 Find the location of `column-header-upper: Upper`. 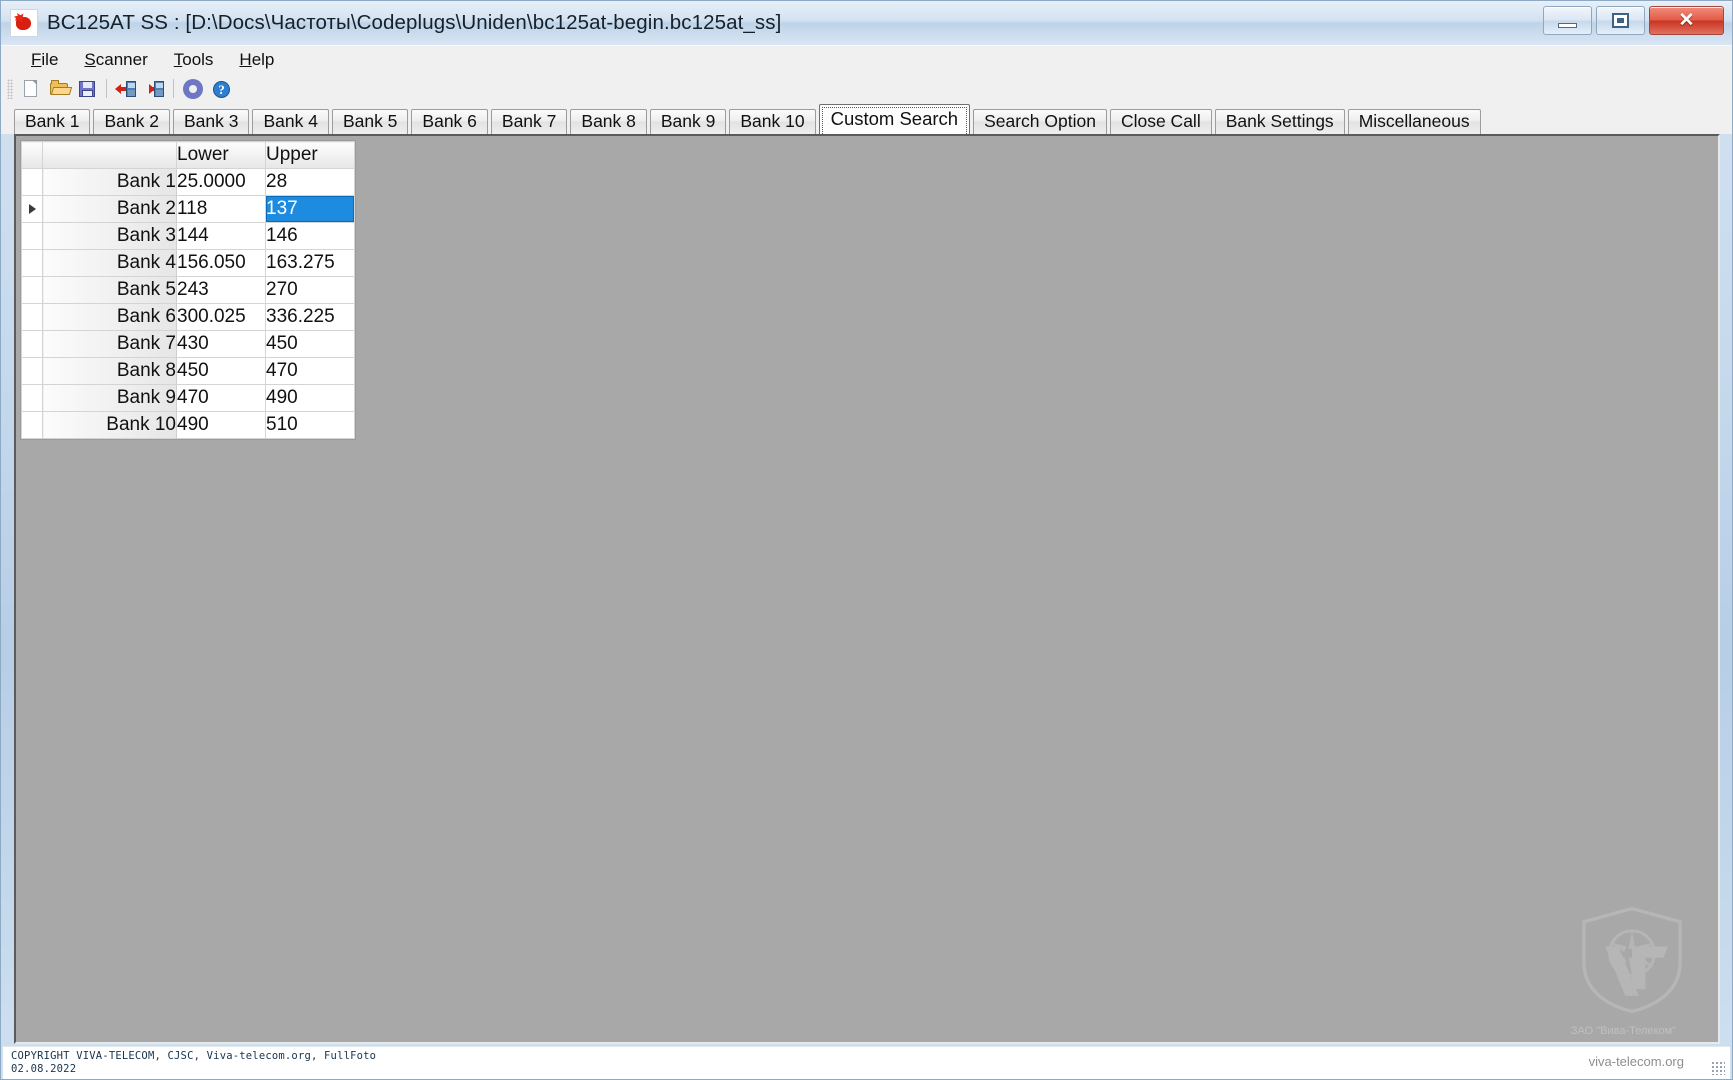

column-header-upper: Upper is located at coordinates (310, 155).